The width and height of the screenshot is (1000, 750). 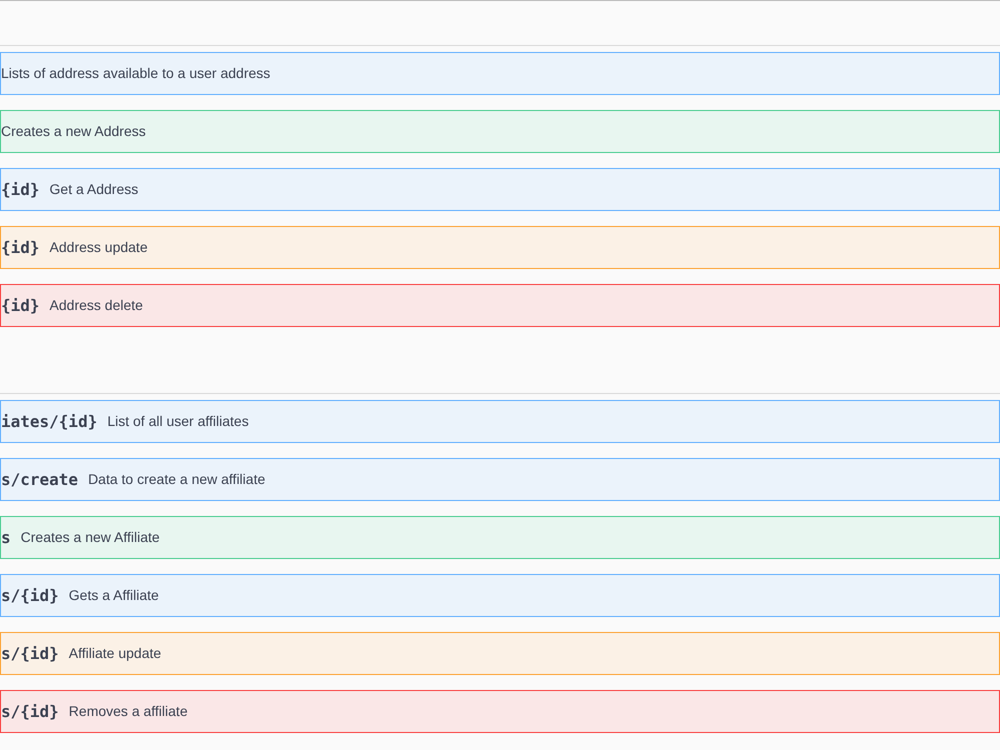 I want to click on endpoint-description: Lists of address available to a user address, so click(x=135, y=73).